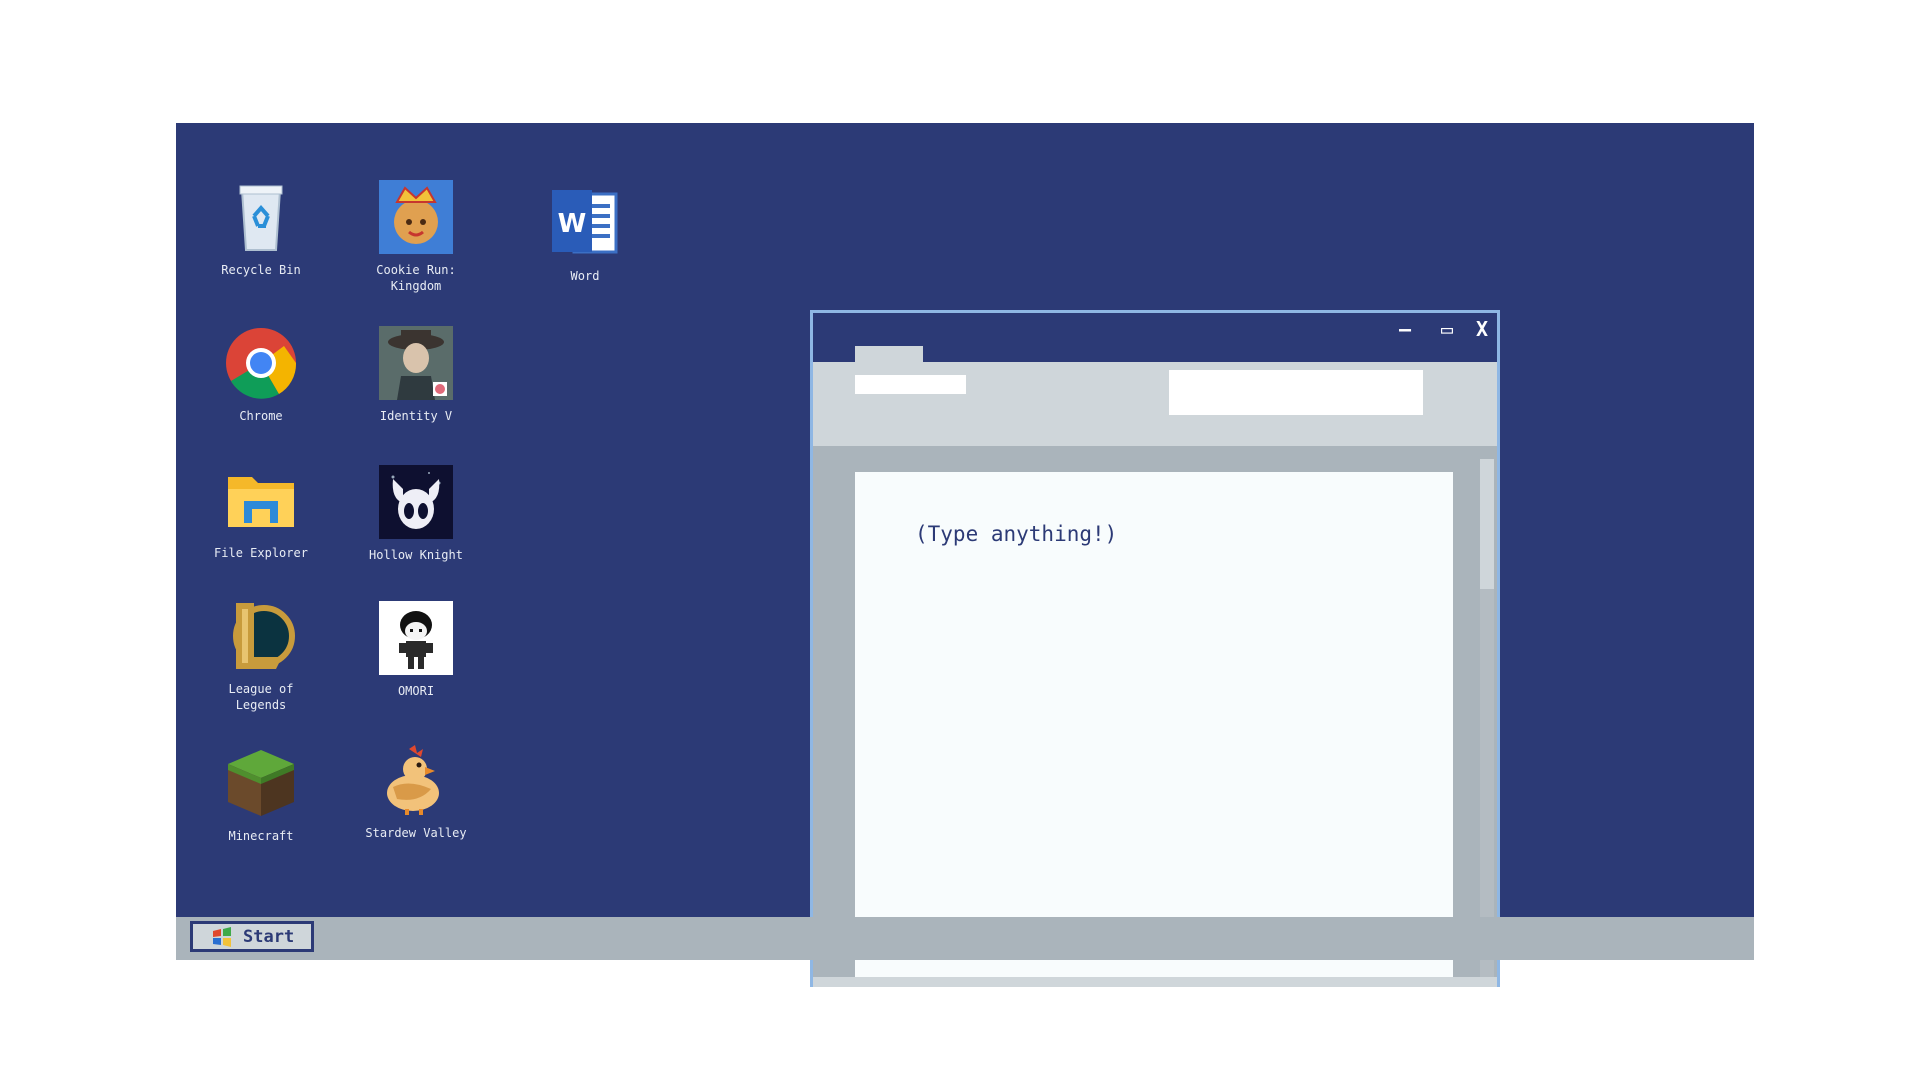  What do you see at coordinates (1154, 724) in the screenshot?
I see `document-page: (Type anything!)` at bounding box center [1154, 724].